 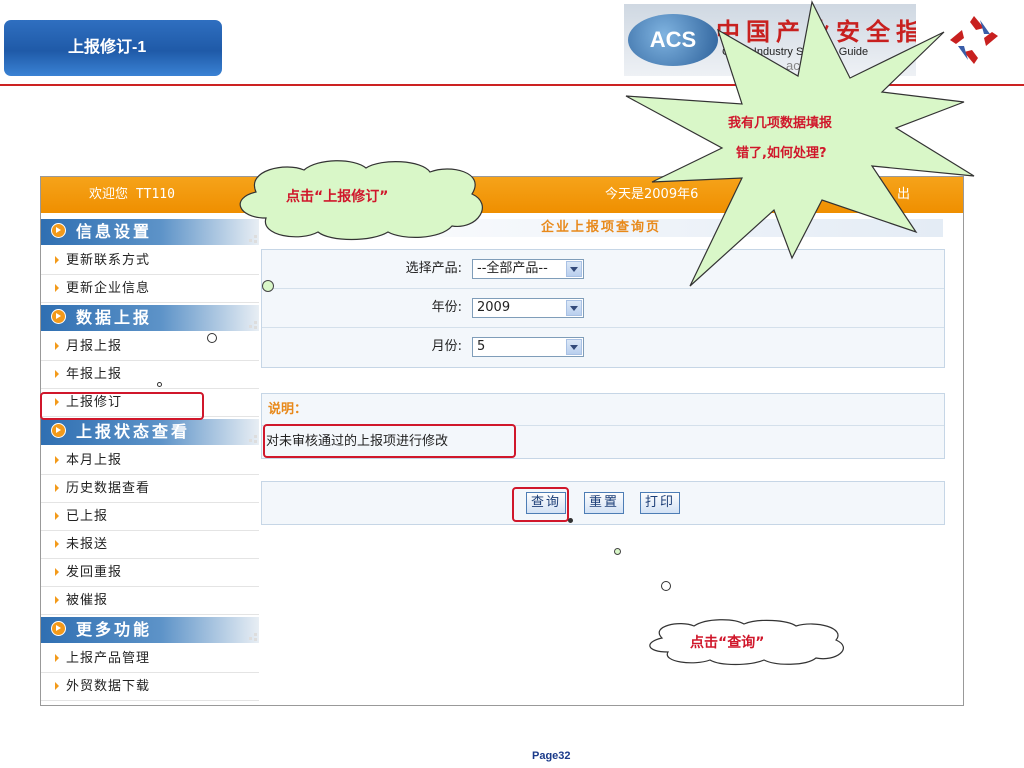 I want to click on month-label: 月份:, so click(x=446, y=346).